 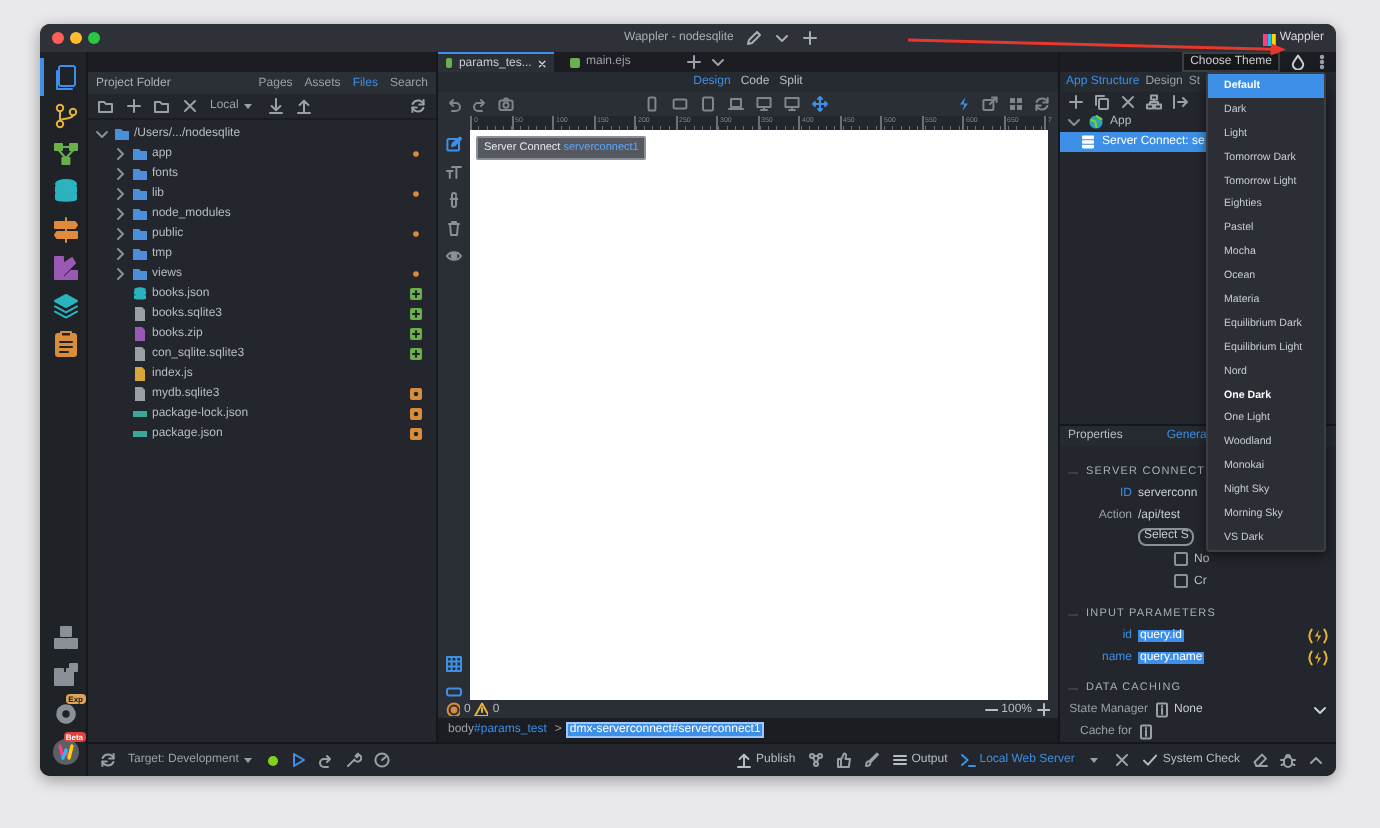 I want to click on trash-icon, so click(x=454, y=228).